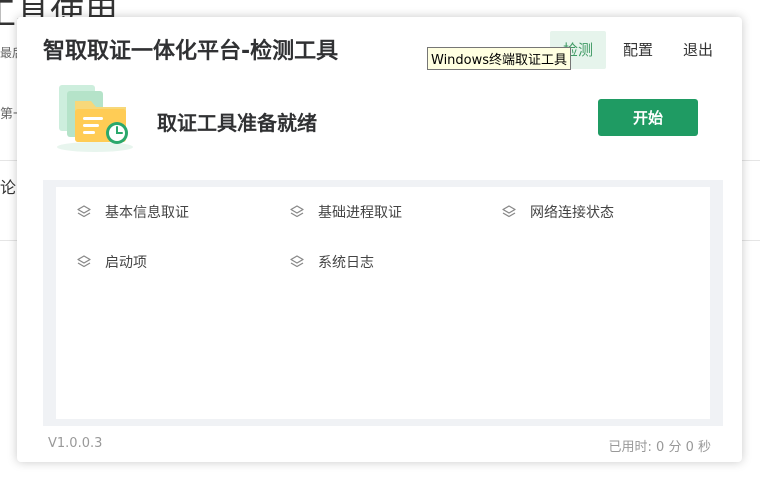 This screenshot has height=479, width=760. What do you see at coordinates (8, 187) in the screenshot?
I see `background-text-fragment: 论` at bounding box center [8, 187].